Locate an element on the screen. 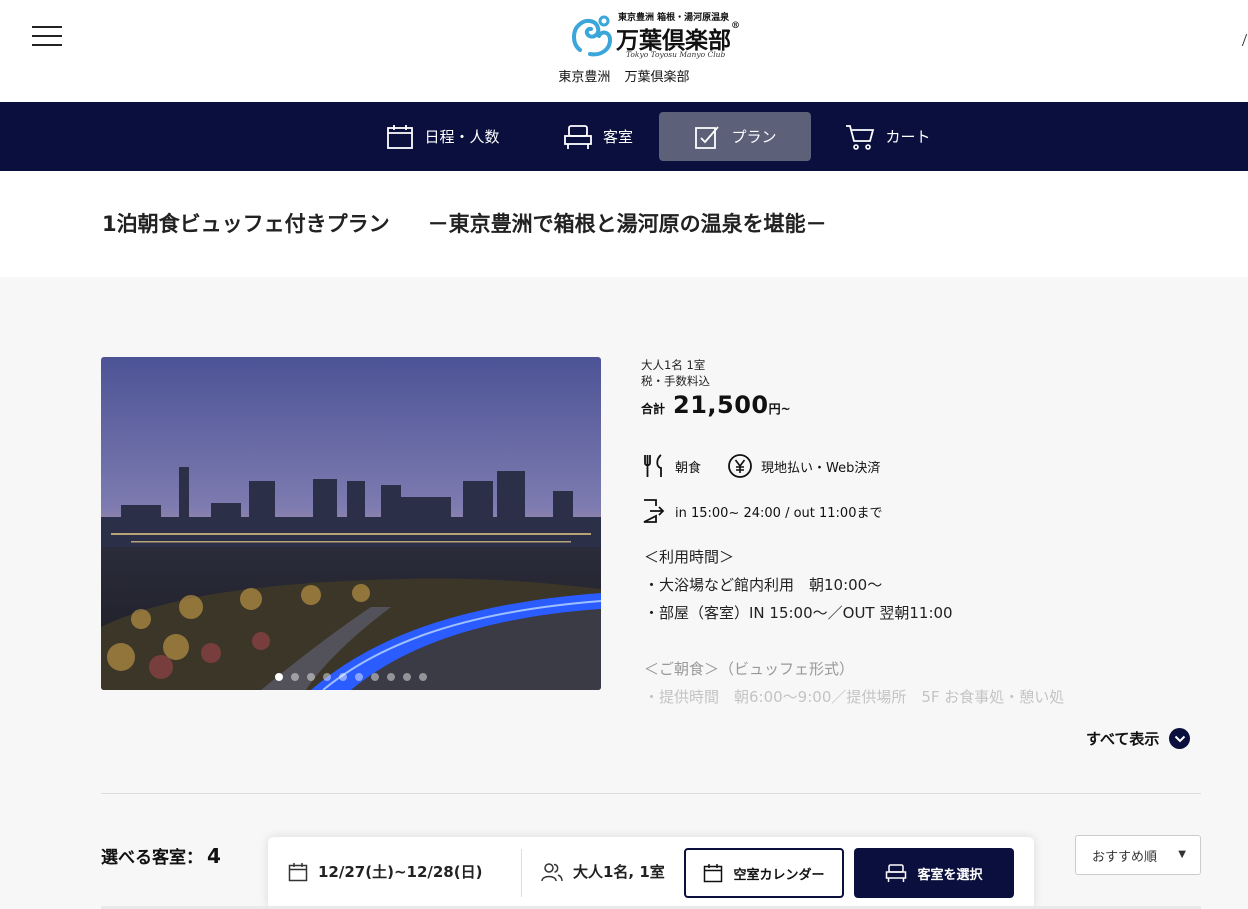  tab-label: 客室 is located at coordinates (617, 137).